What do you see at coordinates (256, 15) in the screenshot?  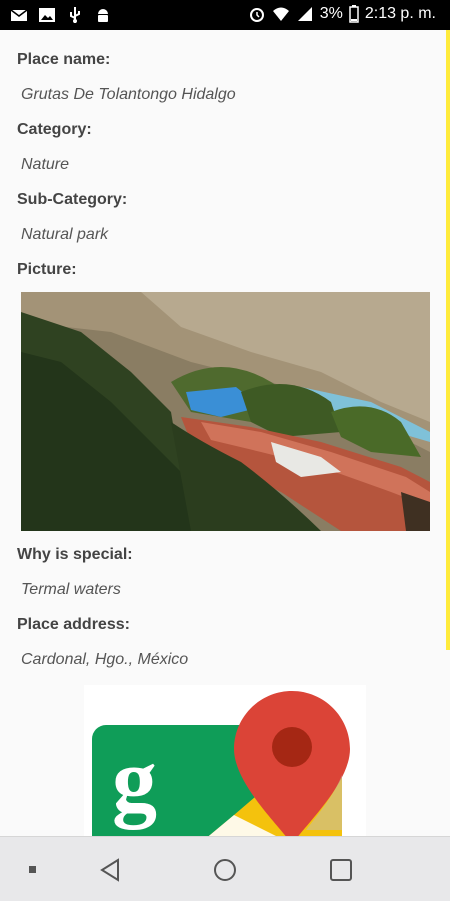 I see `alarm-icon` at bounding box center [256, 15].